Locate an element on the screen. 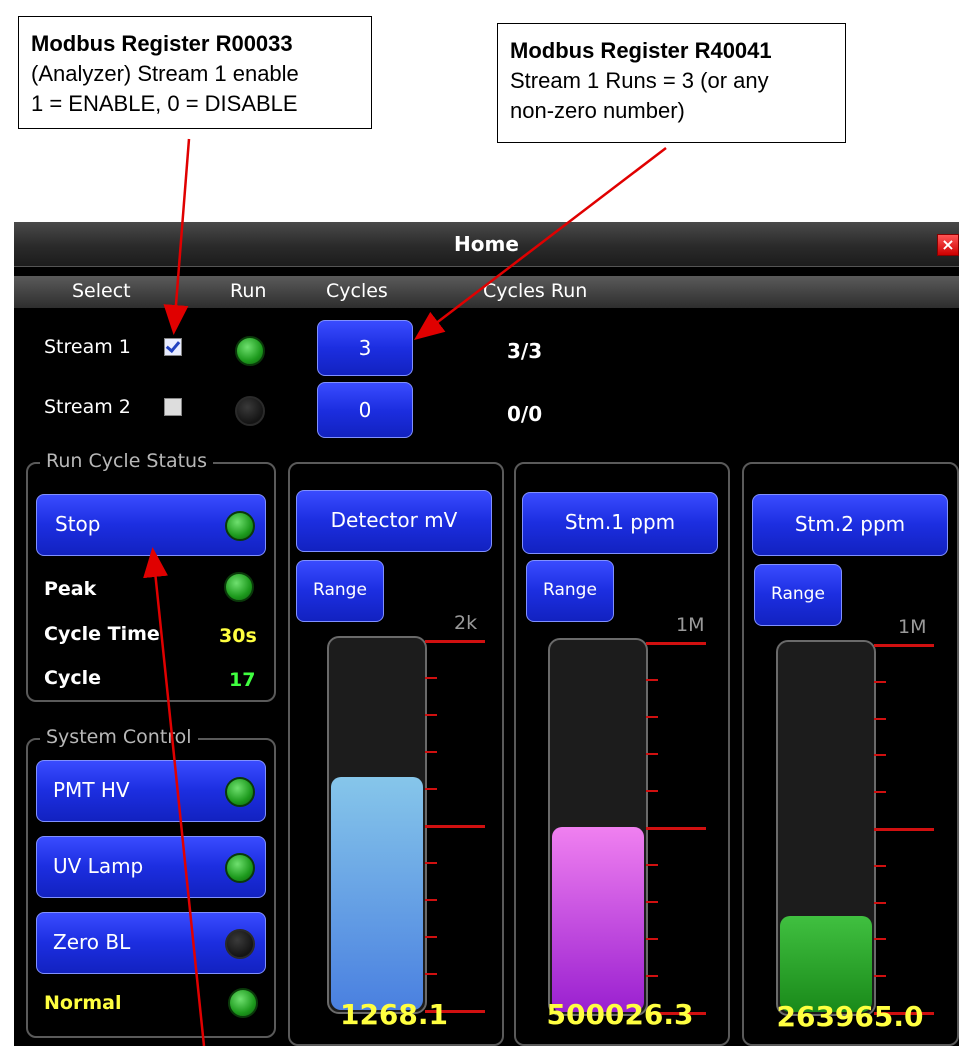  stm2-ppm-scale-max: 1M is located at coordinates (912, 627).